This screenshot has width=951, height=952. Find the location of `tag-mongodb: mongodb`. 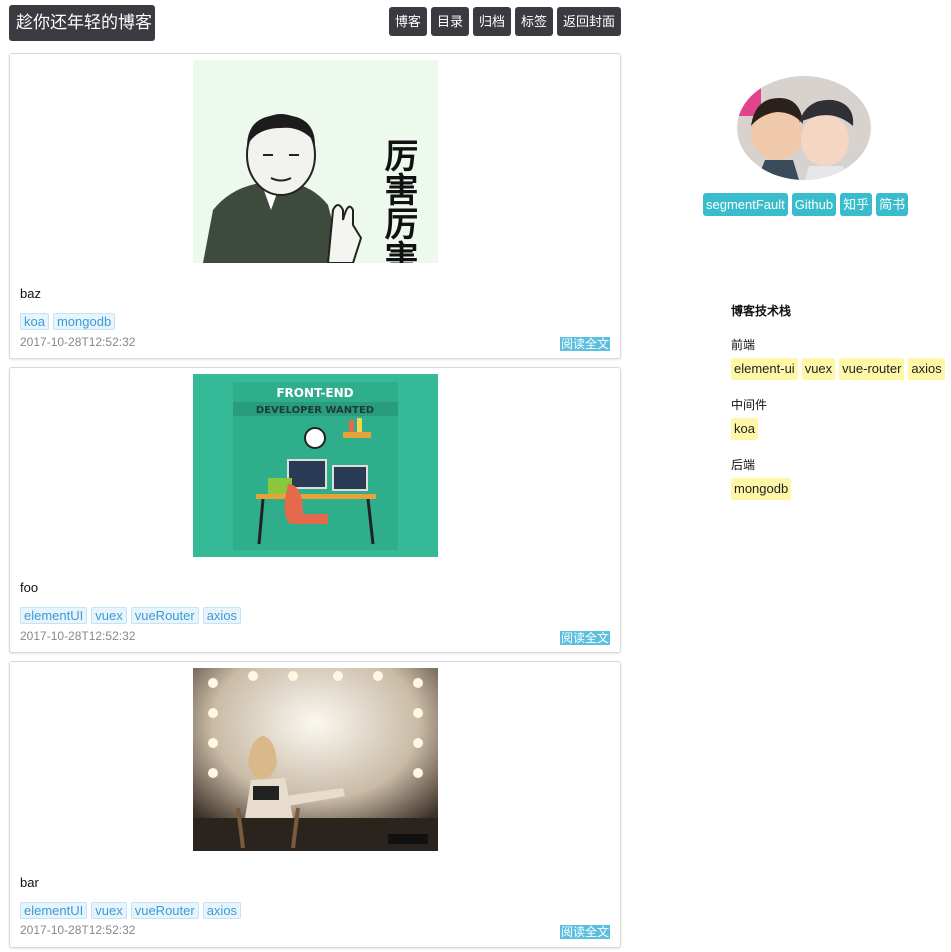

tag-mongodb: mongodb is located at coordinates (84, 321).